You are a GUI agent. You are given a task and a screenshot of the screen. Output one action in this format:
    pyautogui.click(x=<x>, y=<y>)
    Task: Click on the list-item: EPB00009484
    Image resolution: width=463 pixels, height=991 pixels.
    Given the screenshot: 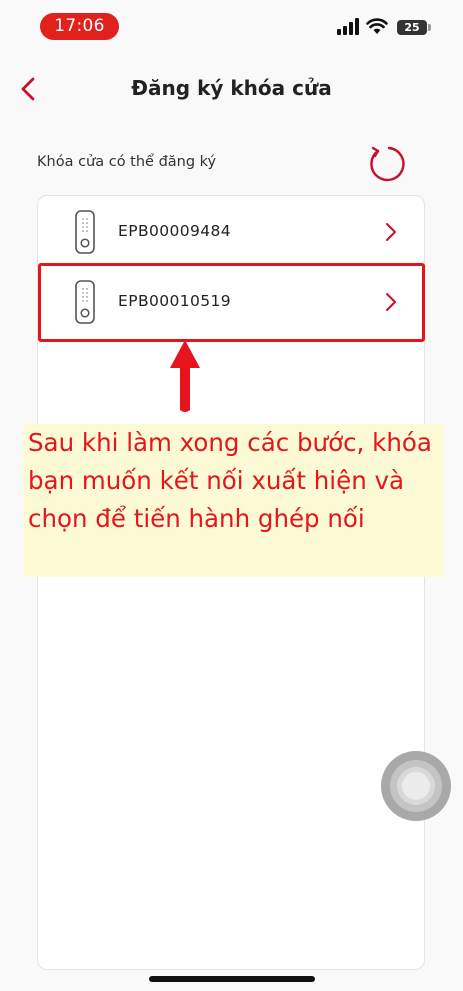 What is the action you would take?
    pyautogui.click(x=232, y=232)
    